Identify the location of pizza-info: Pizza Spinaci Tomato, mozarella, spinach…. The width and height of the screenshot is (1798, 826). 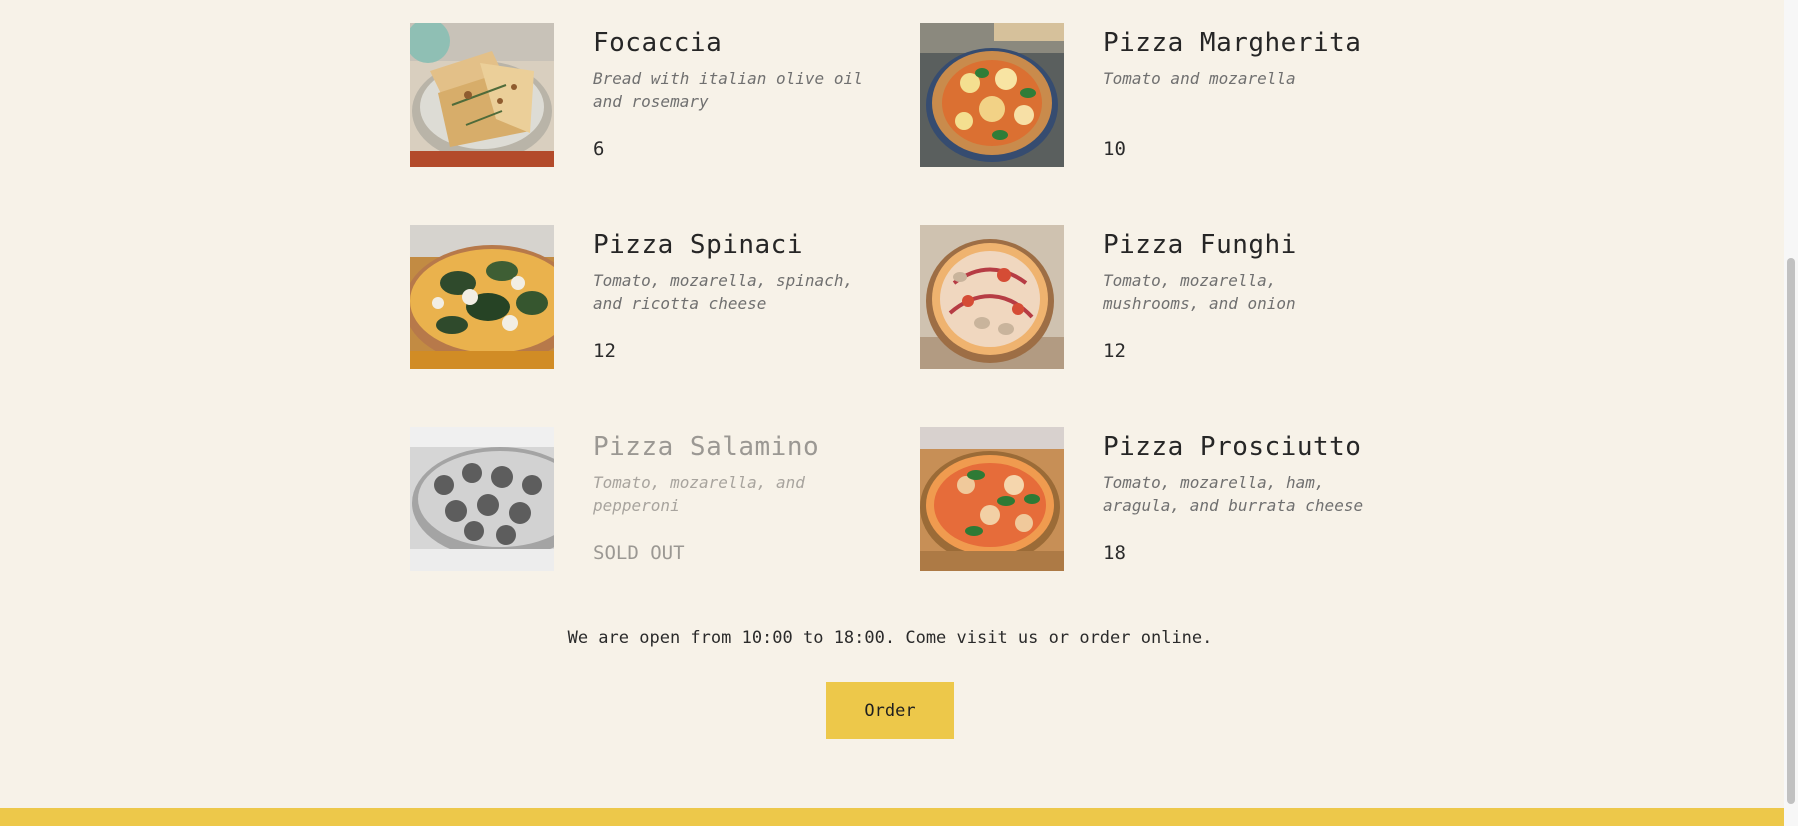
(731, 295).